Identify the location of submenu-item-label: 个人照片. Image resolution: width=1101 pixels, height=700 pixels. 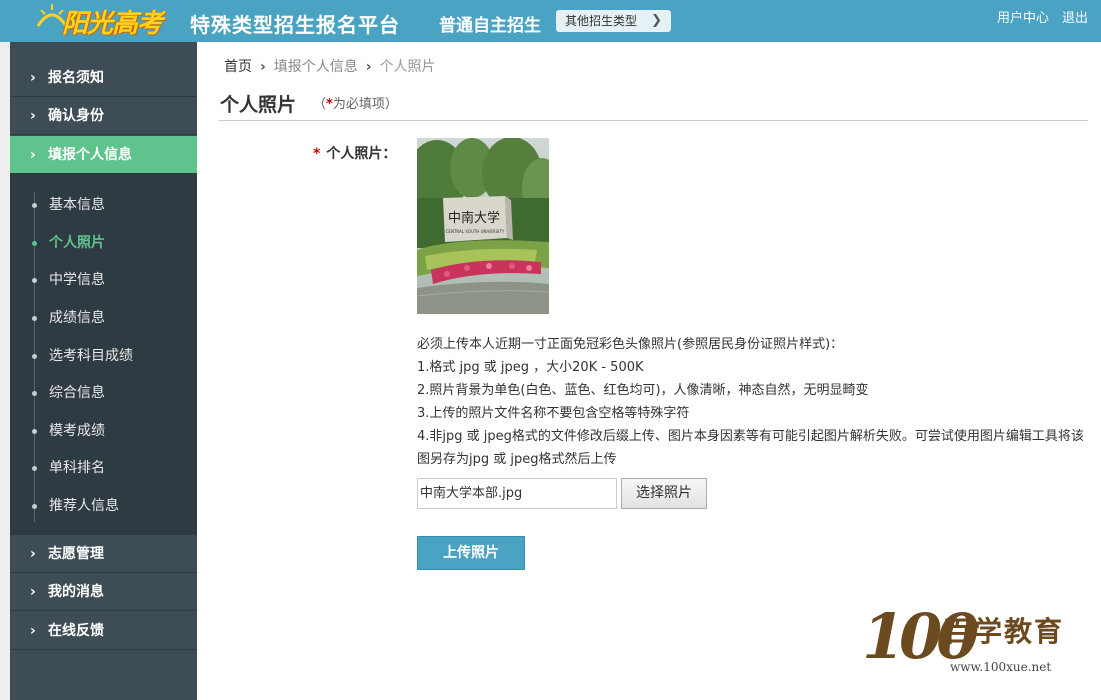
(77, 243).